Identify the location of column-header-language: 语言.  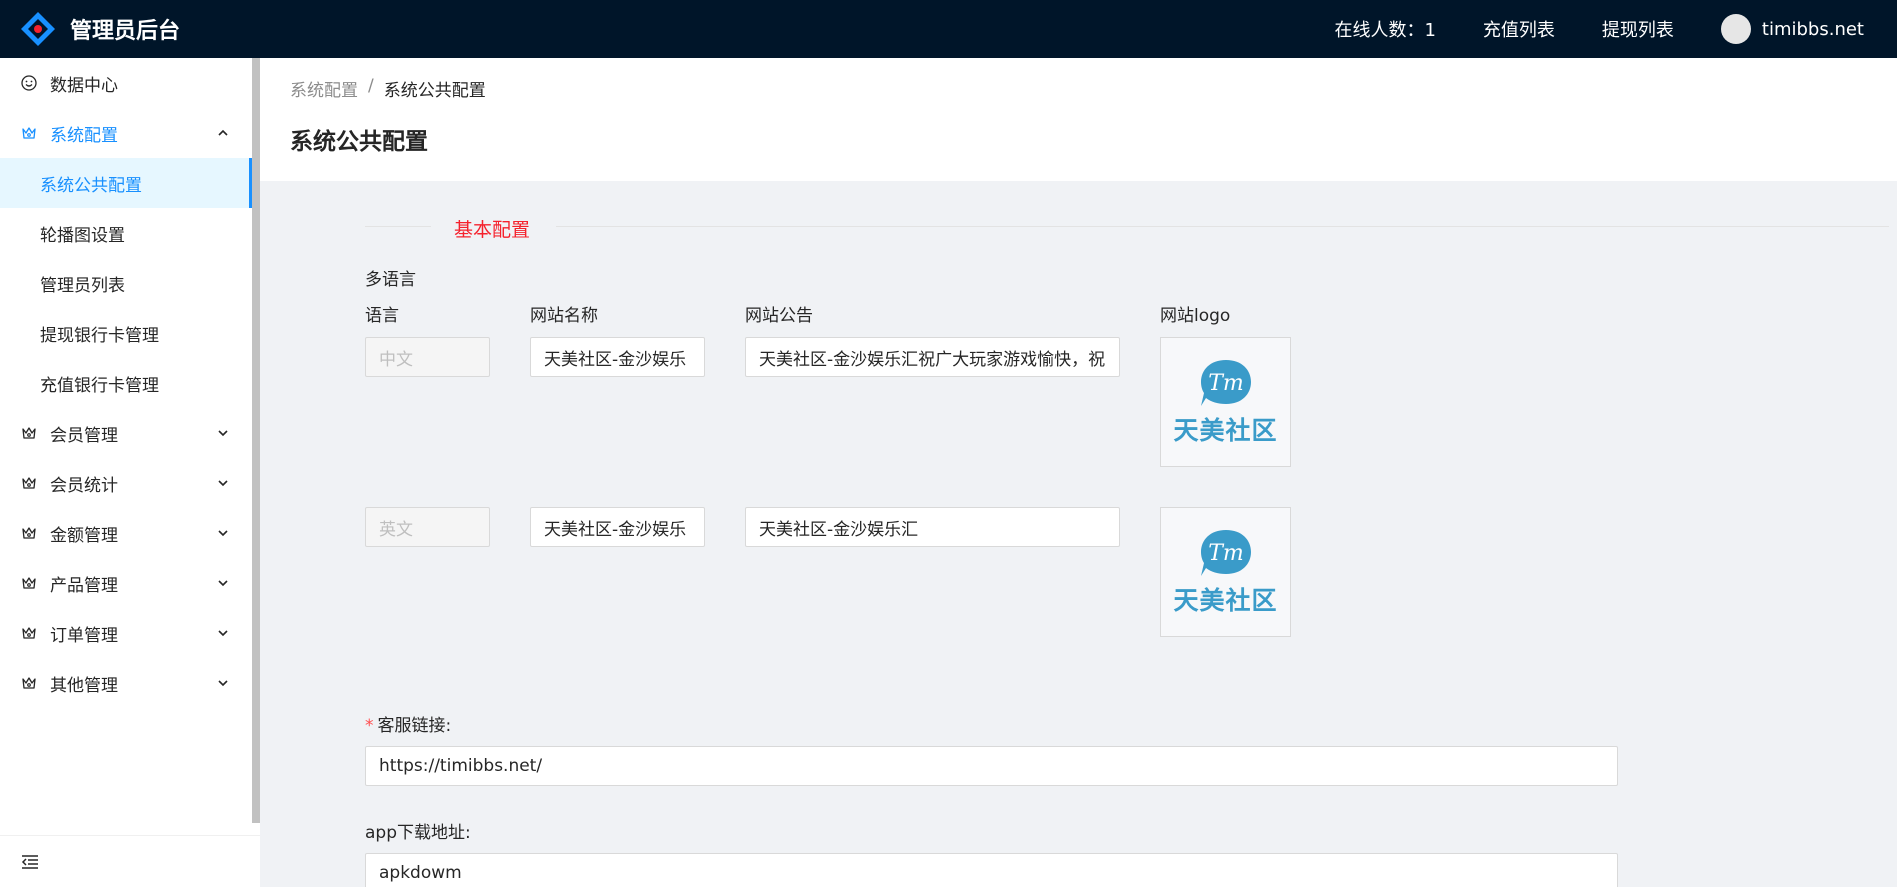
(382, 316).